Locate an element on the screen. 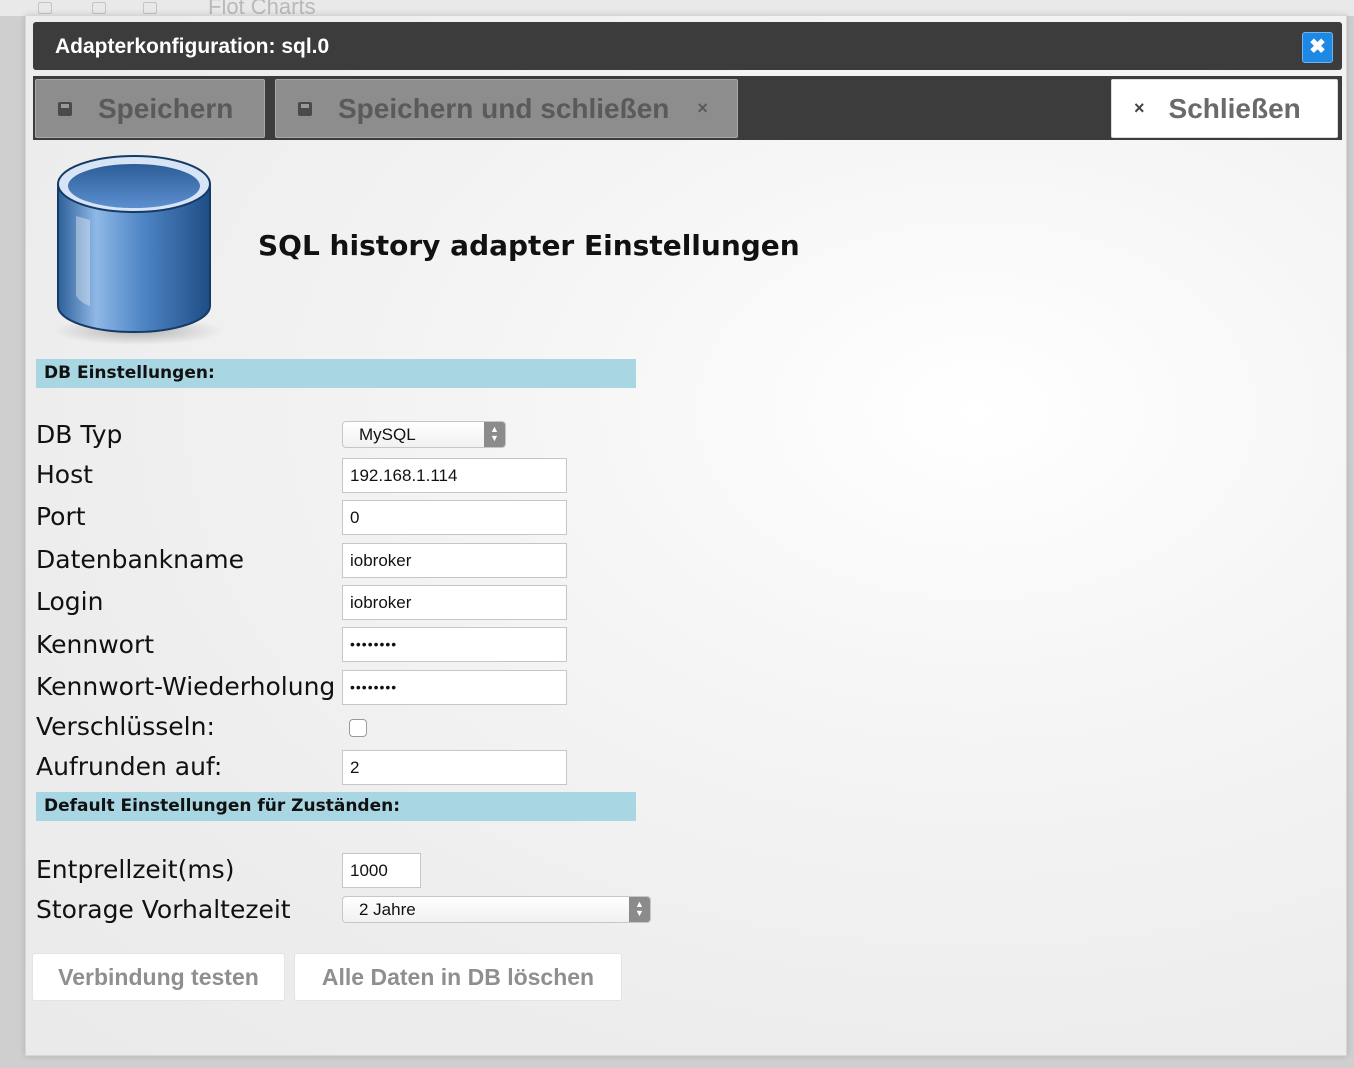 This screenshot has width=1354, height=1068. delete-all-data-button: Alle Daten in DB löschen is located at coordinates (458, 977).